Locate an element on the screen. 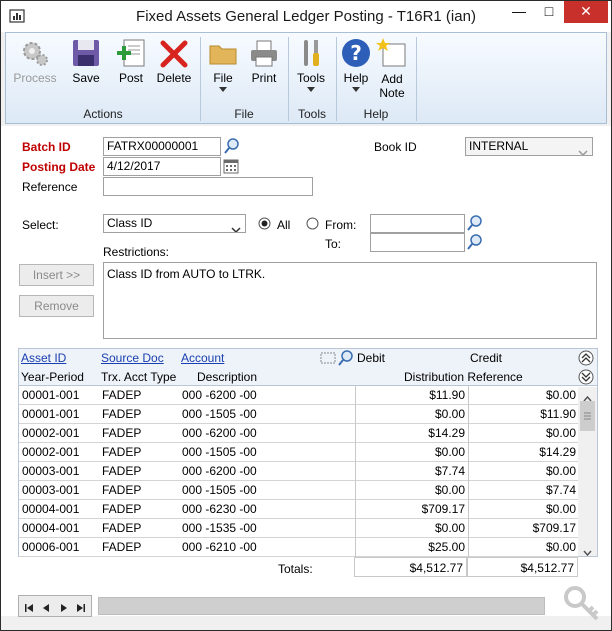  expand-columns-icon is located at coordinates (328, 359).